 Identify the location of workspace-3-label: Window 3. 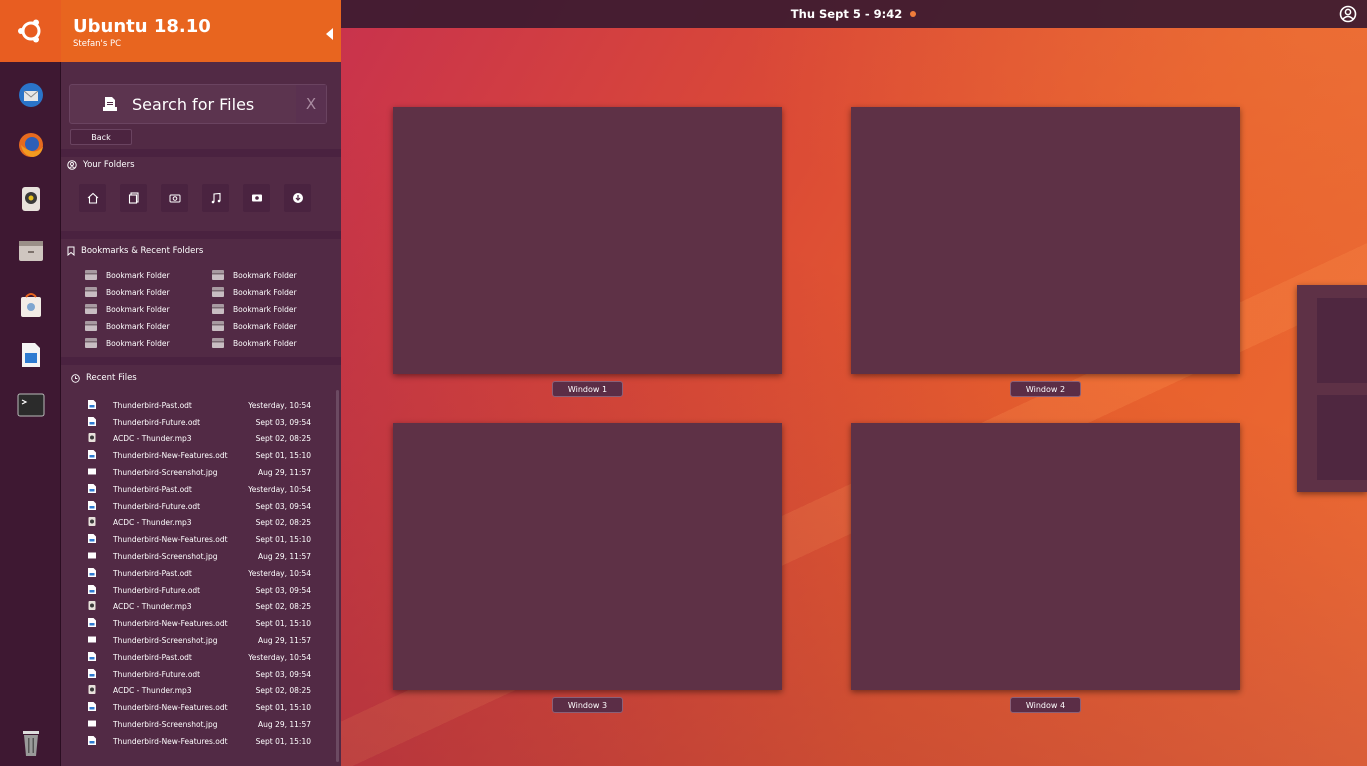
(587, 705).